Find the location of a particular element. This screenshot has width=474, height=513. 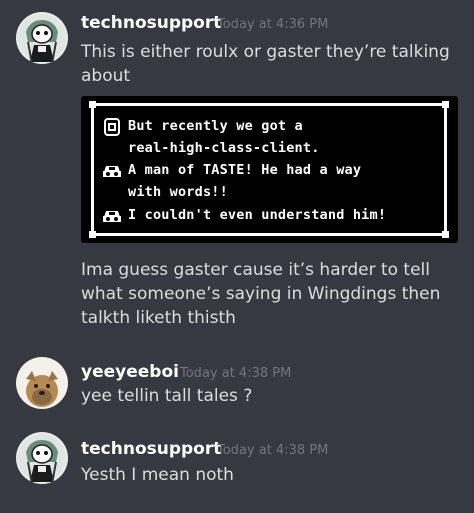

message-text: yee tellin tall tales ? is located at coordinates (167, 396).